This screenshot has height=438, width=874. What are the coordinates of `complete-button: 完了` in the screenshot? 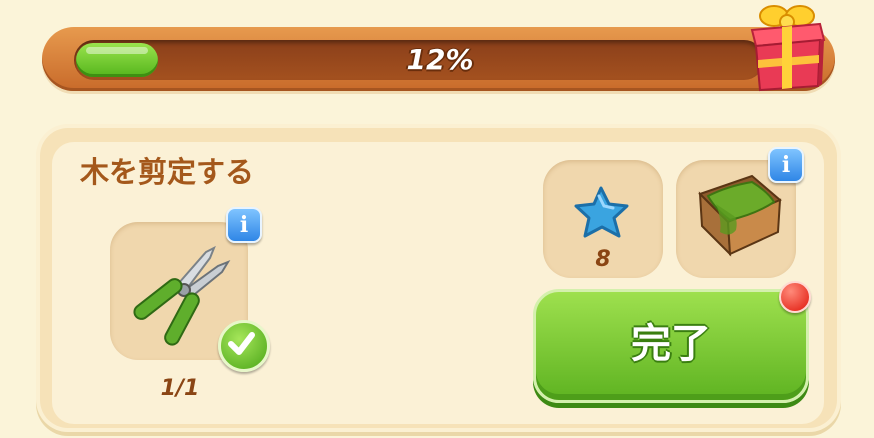 It's located at (671, 346).